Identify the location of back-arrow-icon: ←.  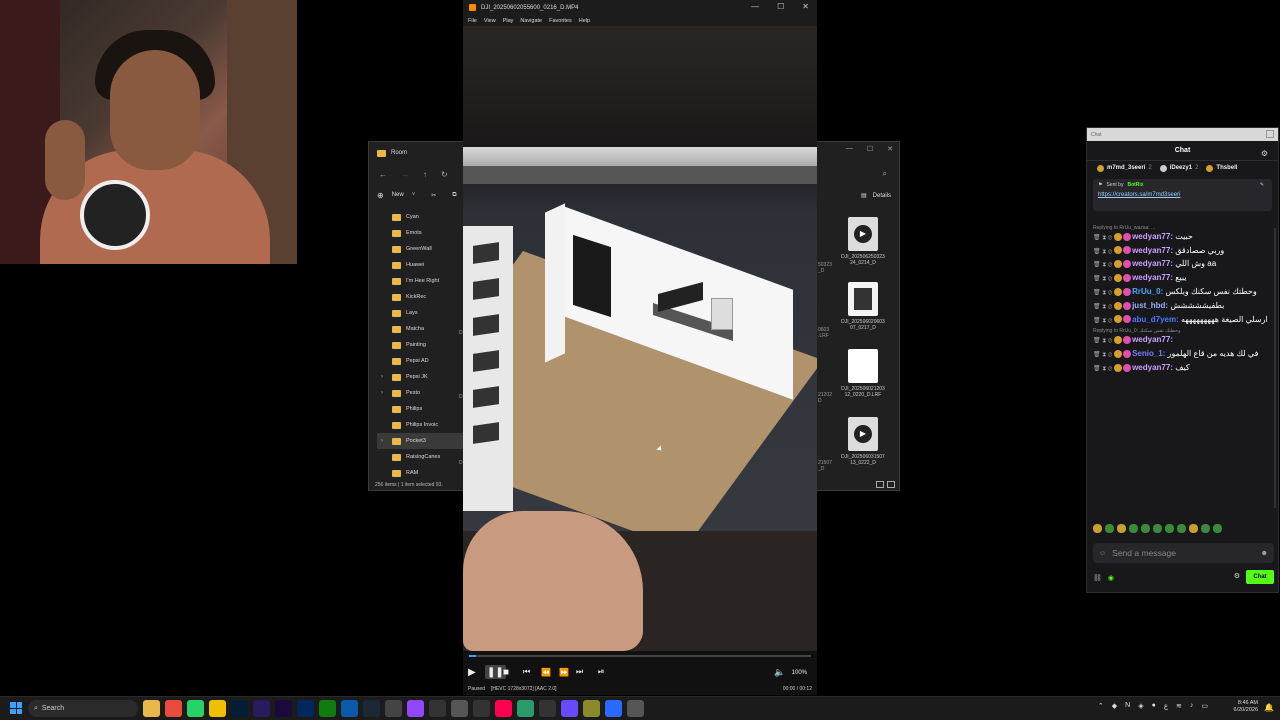
(383, 174).